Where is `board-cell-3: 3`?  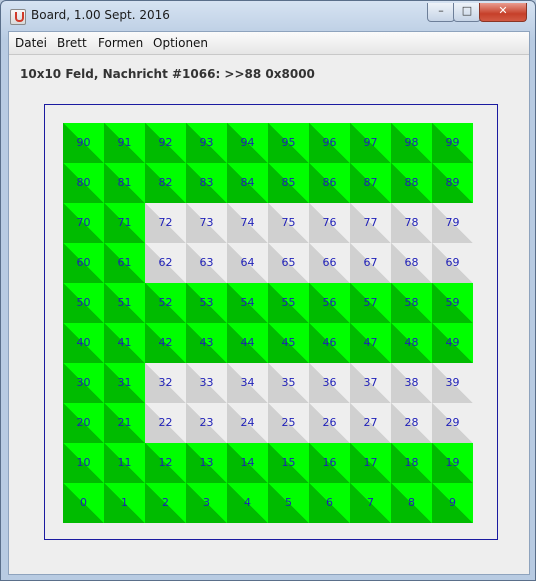
board-cell-3: 3 is located at coordinates (206, 503).